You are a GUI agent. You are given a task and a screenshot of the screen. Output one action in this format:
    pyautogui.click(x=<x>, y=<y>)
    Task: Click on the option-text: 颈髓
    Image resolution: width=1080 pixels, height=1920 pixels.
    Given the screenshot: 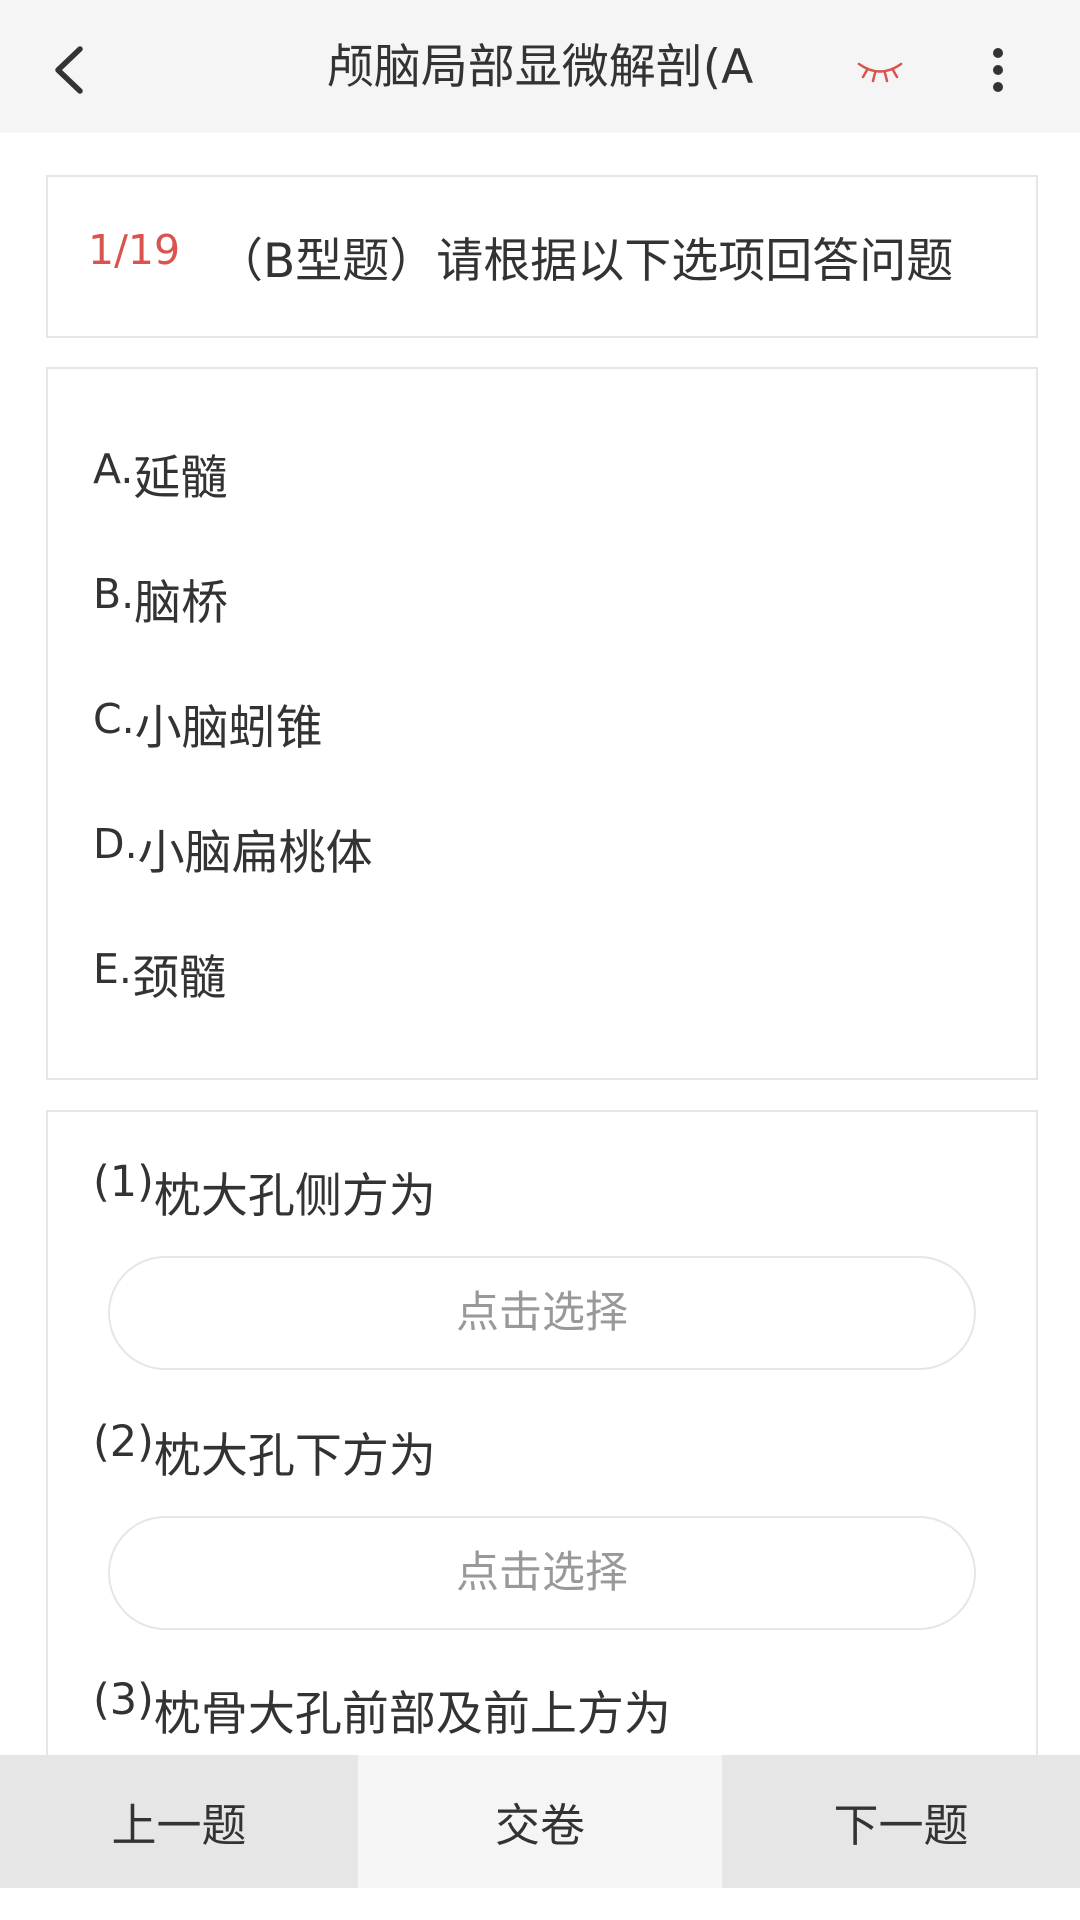 What is the action you would take?
    pyautogui.click(x=178, y=978)
    